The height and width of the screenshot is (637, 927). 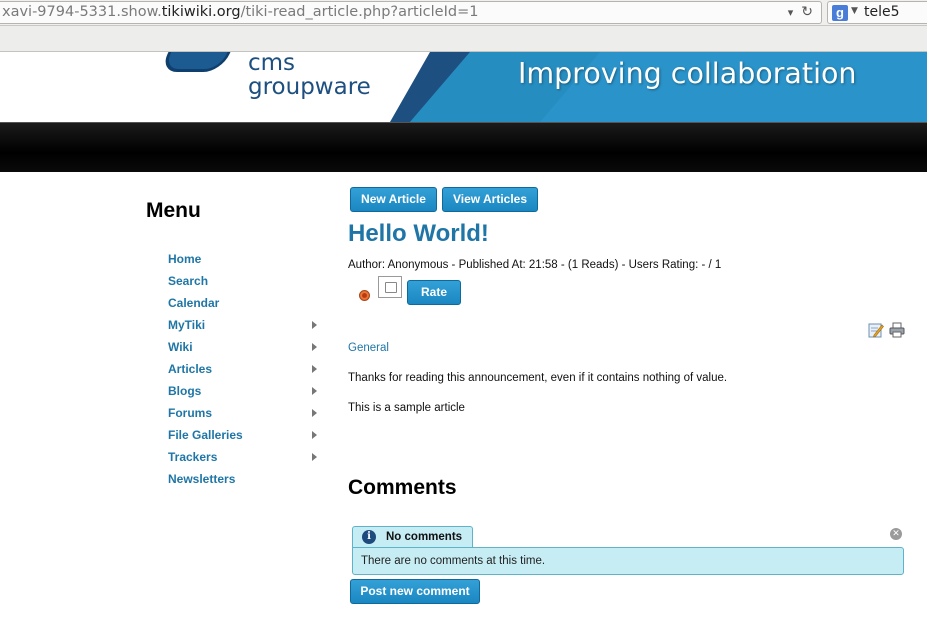 I want to click on sidebar-item-file-galleries: File Galleries, so click(x=248, y=437).